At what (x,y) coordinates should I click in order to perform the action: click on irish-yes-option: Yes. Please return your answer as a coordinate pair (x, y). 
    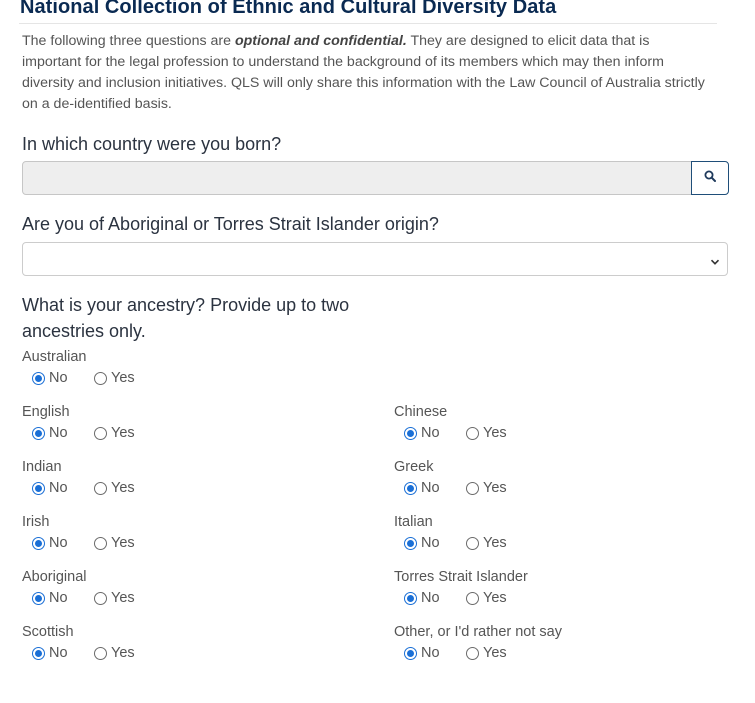
    Looking at the image, I should click on (114, 543).